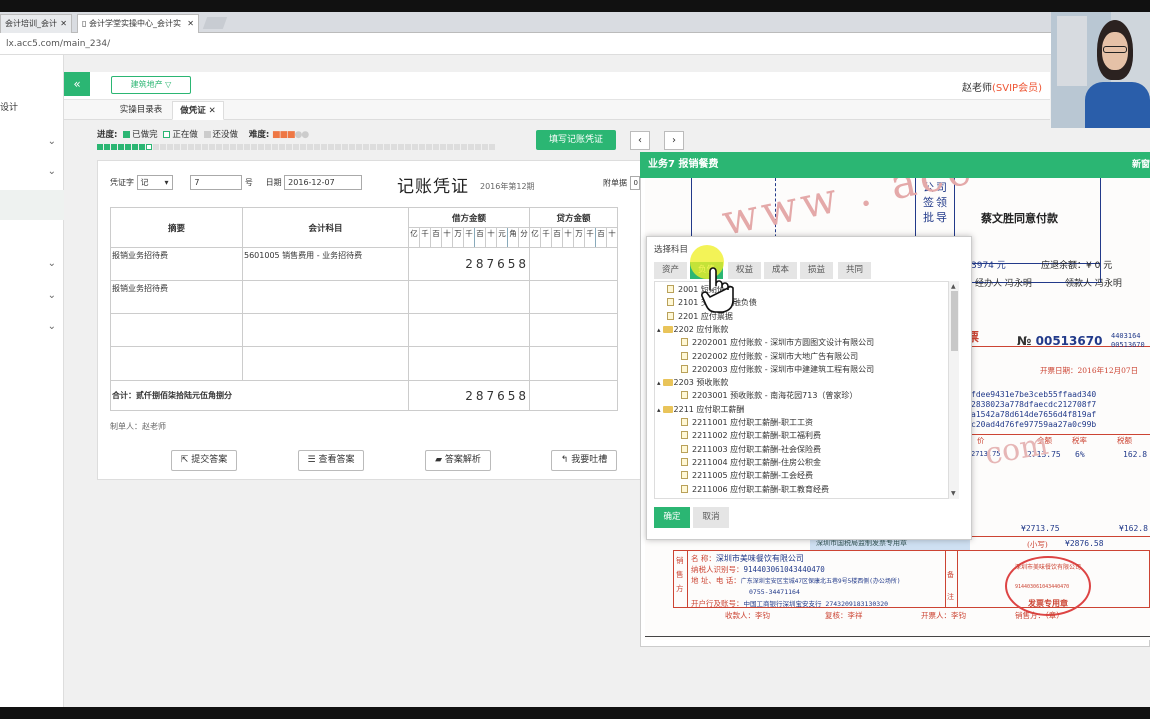  What do you see at coordinates (331, 460) in the screenshot?
I see `view-answer-button: ☰ 查看答案` at bounding box center [331, 460].